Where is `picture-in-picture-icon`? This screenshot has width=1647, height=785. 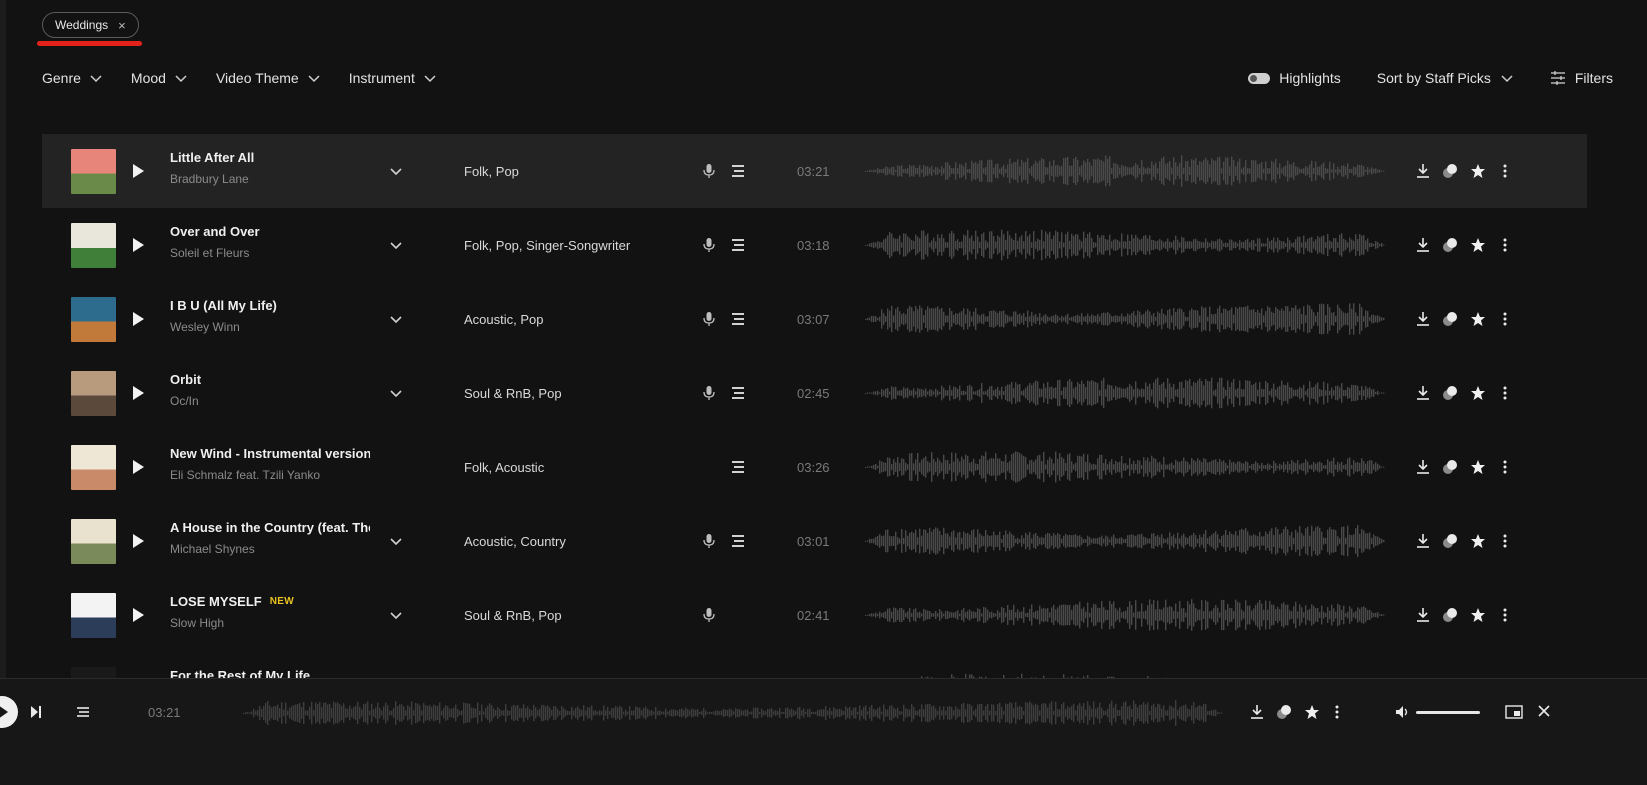 picture-in-picture-icon is located at coordinates (1514, 712).